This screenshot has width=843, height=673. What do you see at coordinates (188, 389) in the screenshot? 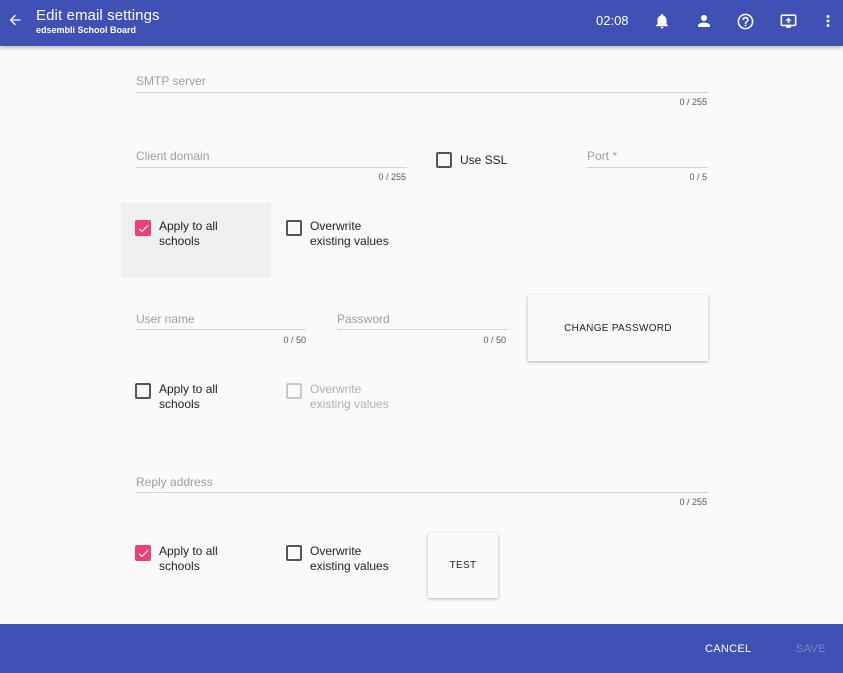
I see `group2-apply-line1: Apply to all` at bounding box center [188, 389].